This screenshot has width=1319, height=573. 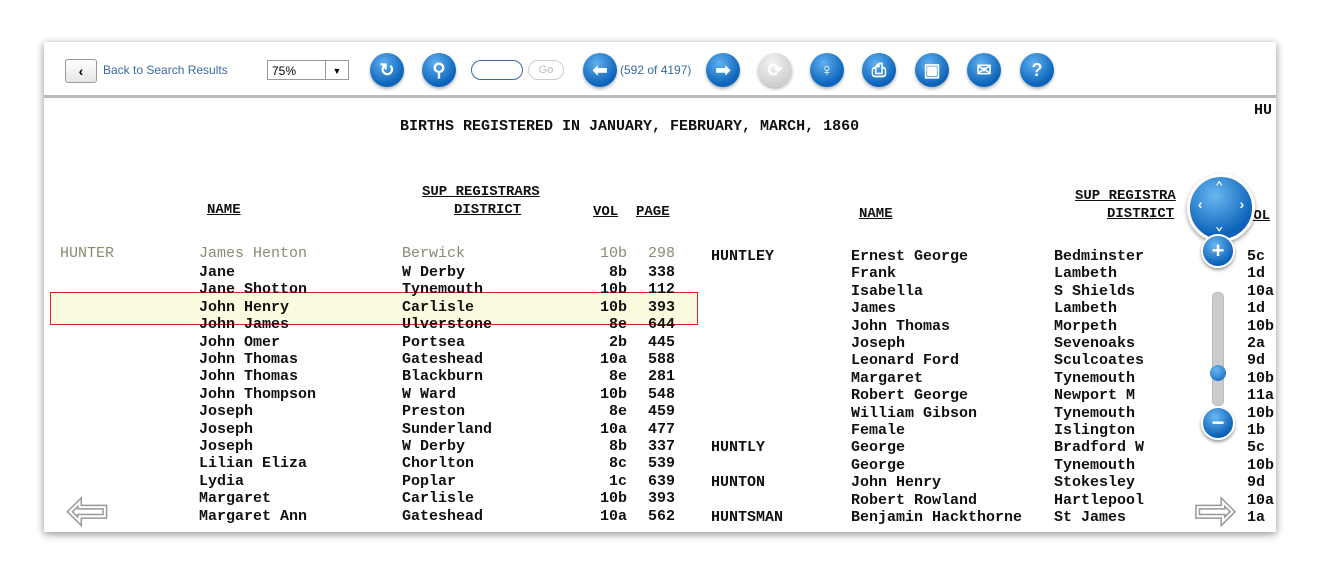 I want to click on record-district: Islington, so click(x=1095, y=430).